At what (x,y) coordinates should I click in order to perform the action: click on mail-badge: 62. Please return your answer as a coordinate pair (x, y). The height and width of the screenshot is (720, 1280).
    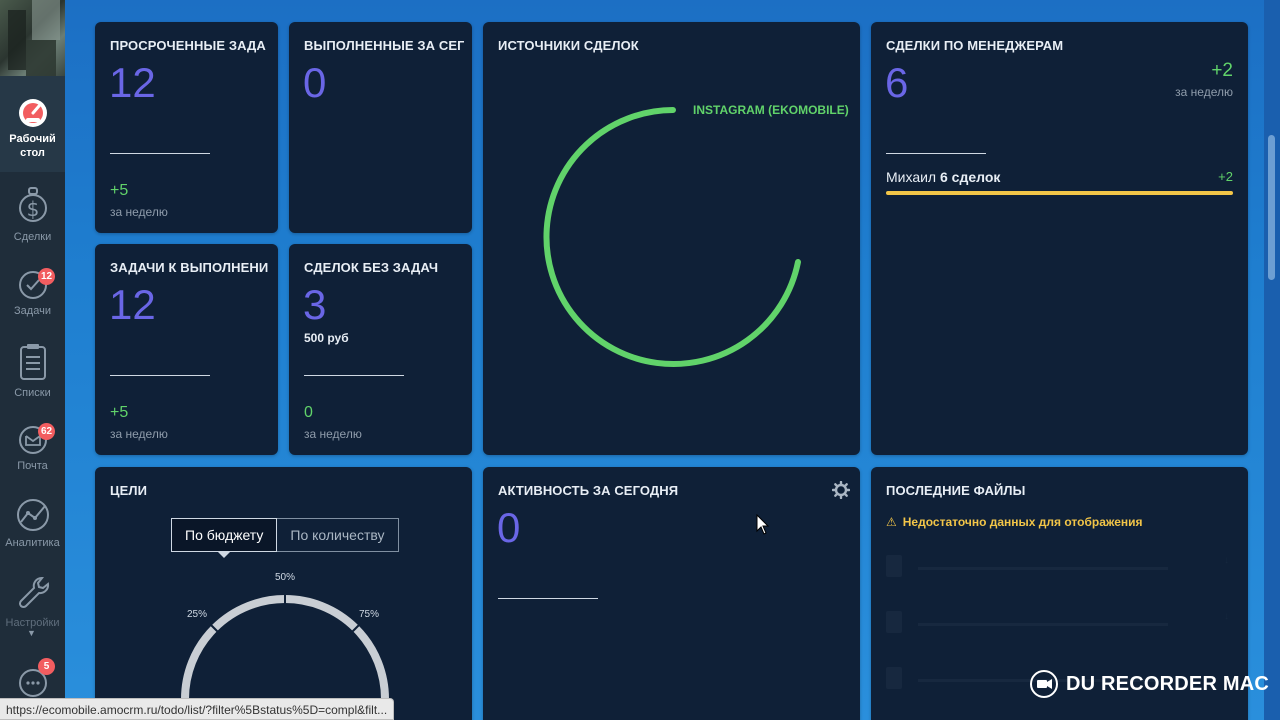
    Looking at the image, I should click on (47, 431).